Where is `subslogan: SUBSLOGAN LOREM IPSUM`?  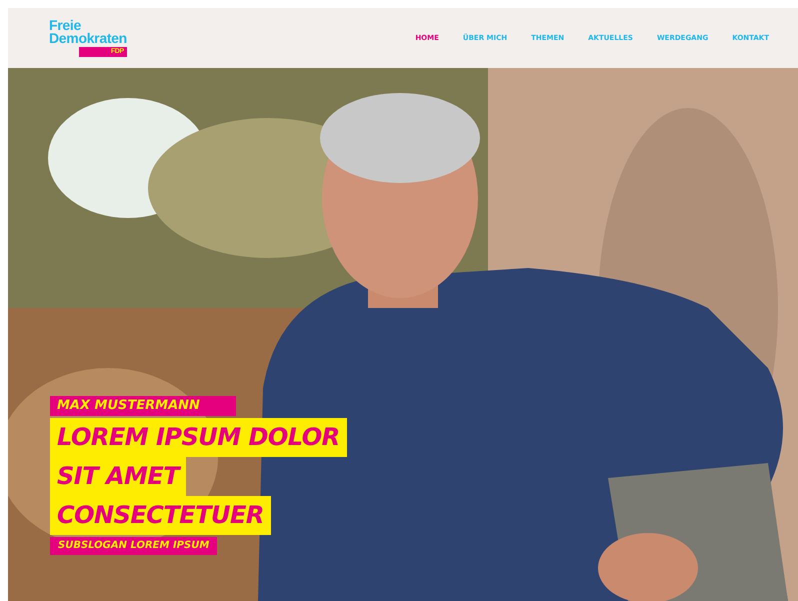 subslogan: SUBSLOGAN LOREM IPSUM is located at coordinates (134, 546).